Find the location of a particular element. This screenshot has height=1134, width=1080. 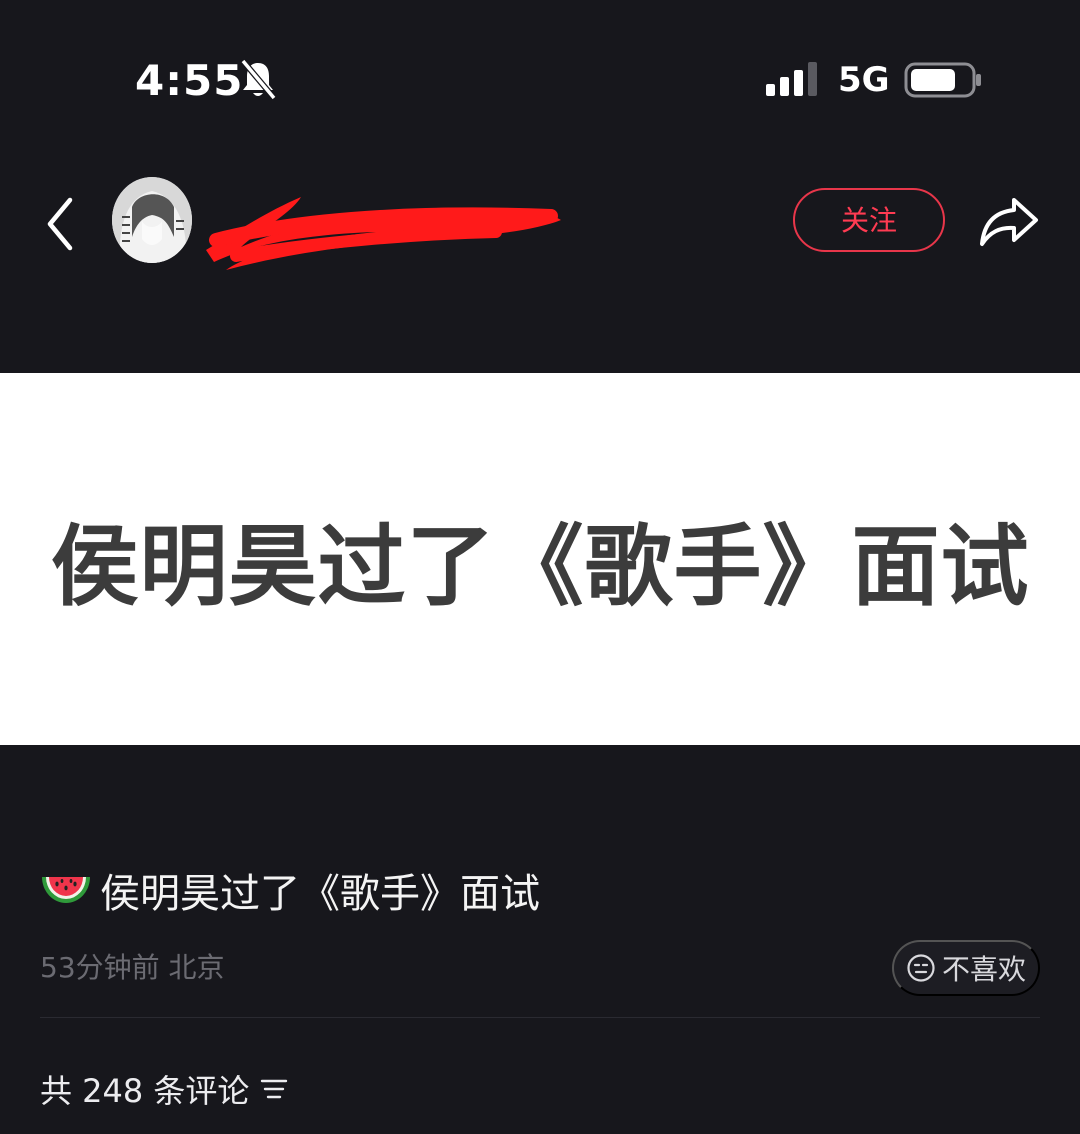

post-header: 关注 is located at coordinates (540, 225).